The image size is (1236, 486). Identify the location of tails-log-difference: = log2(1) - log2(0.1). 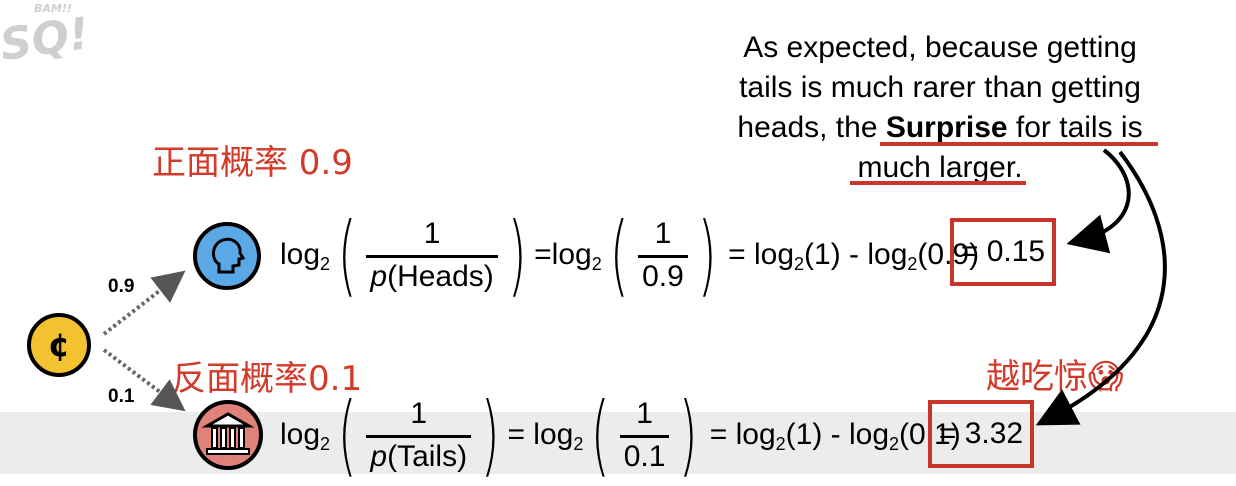
(835, 436).